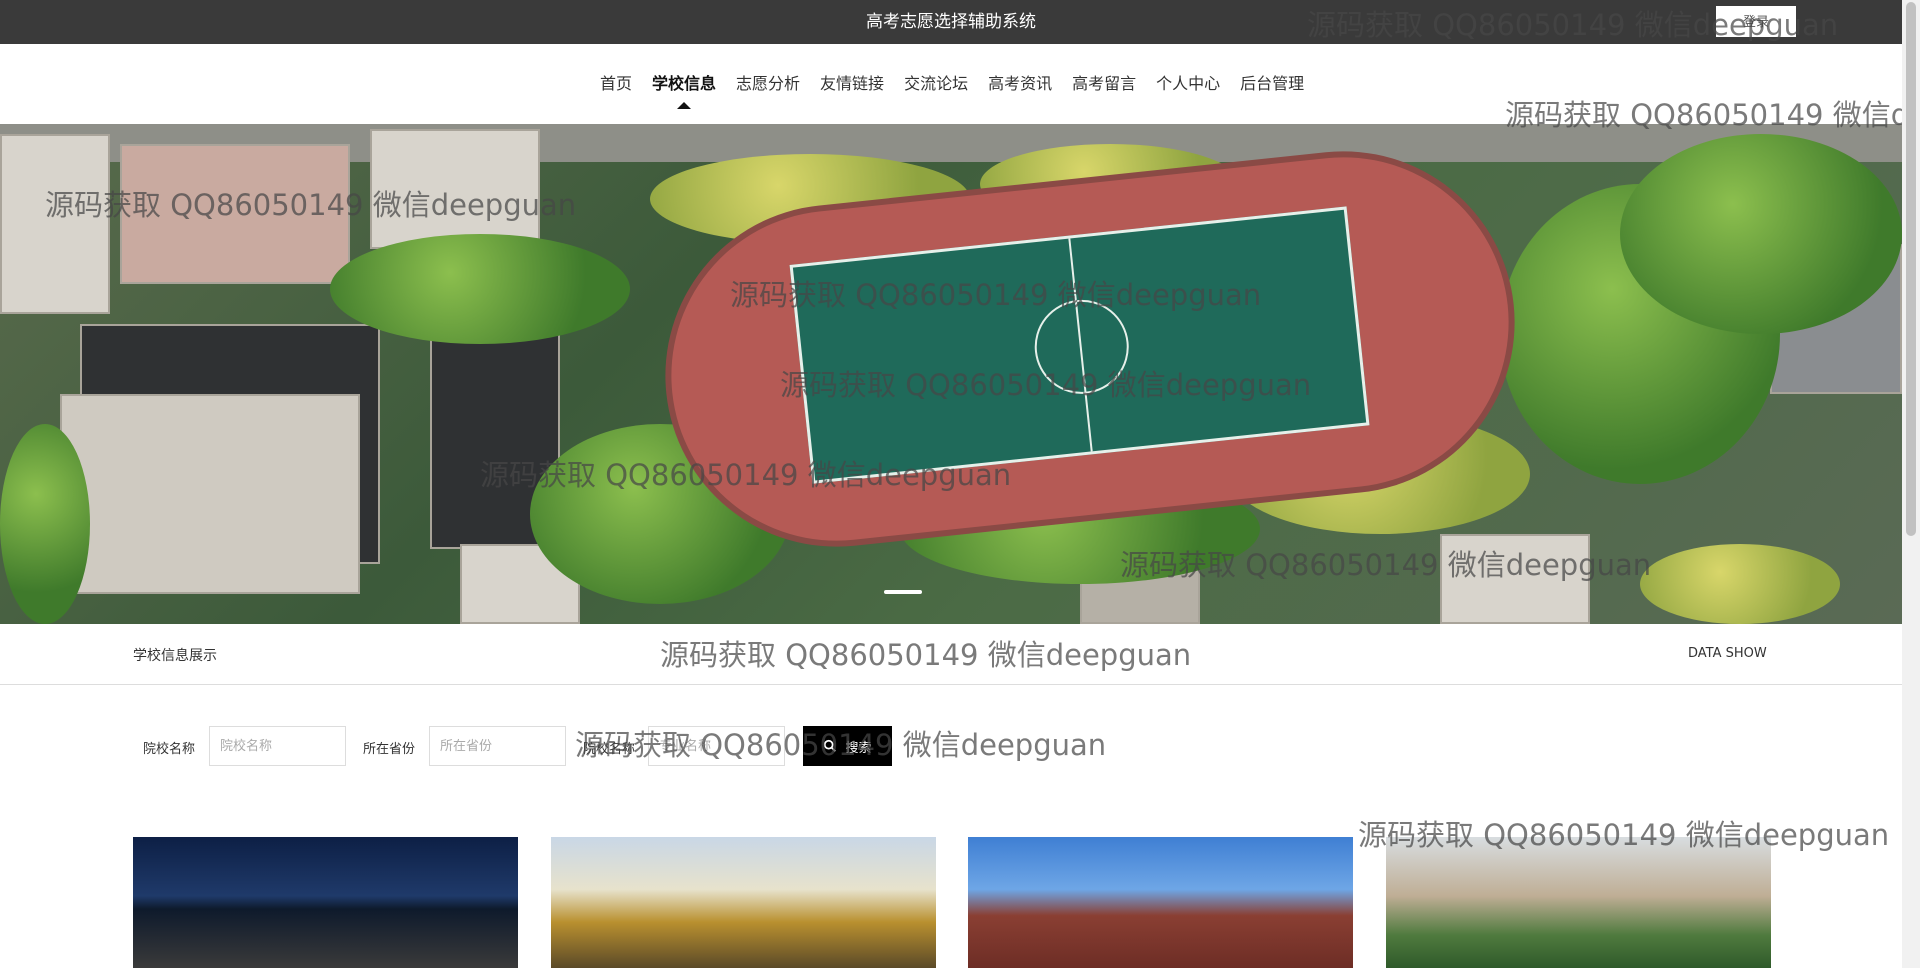 Image resolution: width=1920 pixels, height=968 pixels. What do you see at coordinates (858, 747) in the screenshot?
I see `search-button-label: 搜索` at bounding box center [858, 747].